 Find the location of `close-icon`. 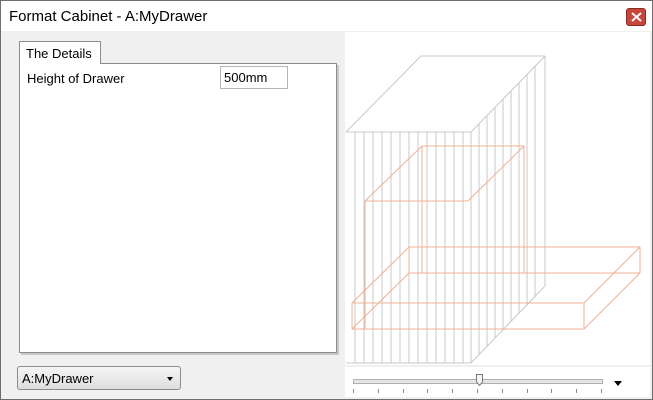

close-icon is located at coordinates (636, 17).